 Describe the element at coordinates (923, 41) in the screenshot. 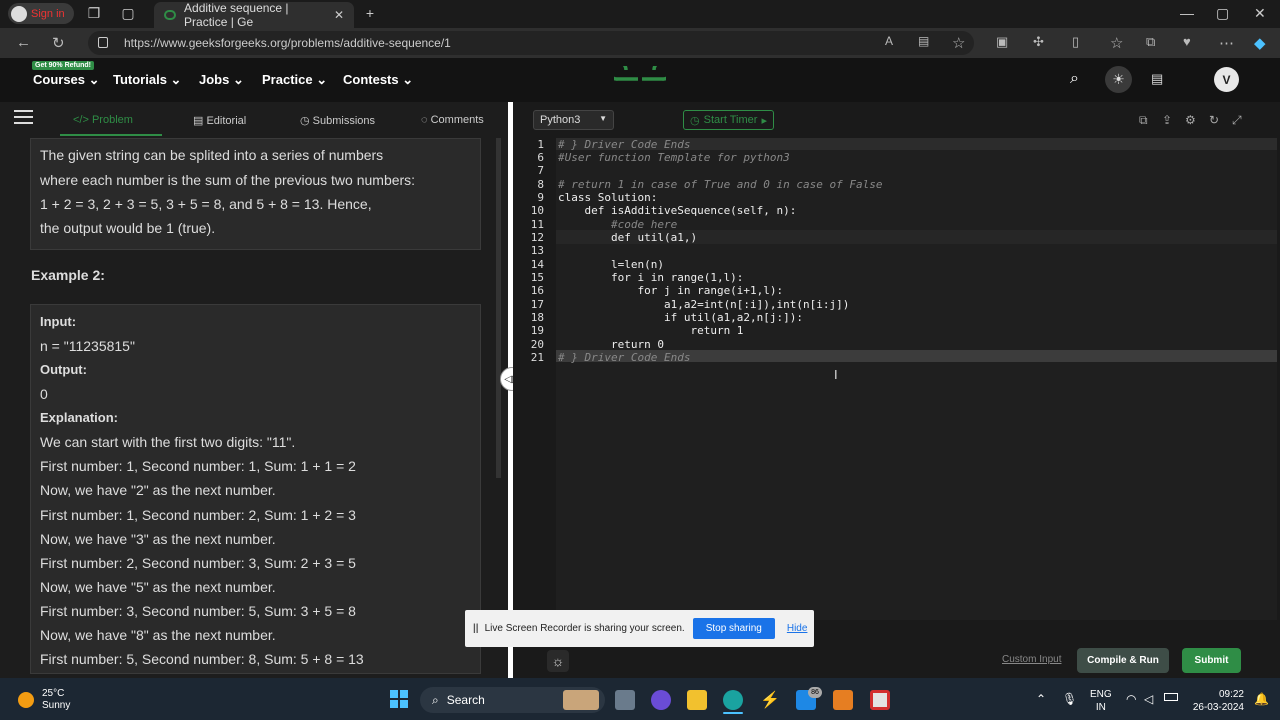

I see `immersive-reader-icon: ▤` at that location.